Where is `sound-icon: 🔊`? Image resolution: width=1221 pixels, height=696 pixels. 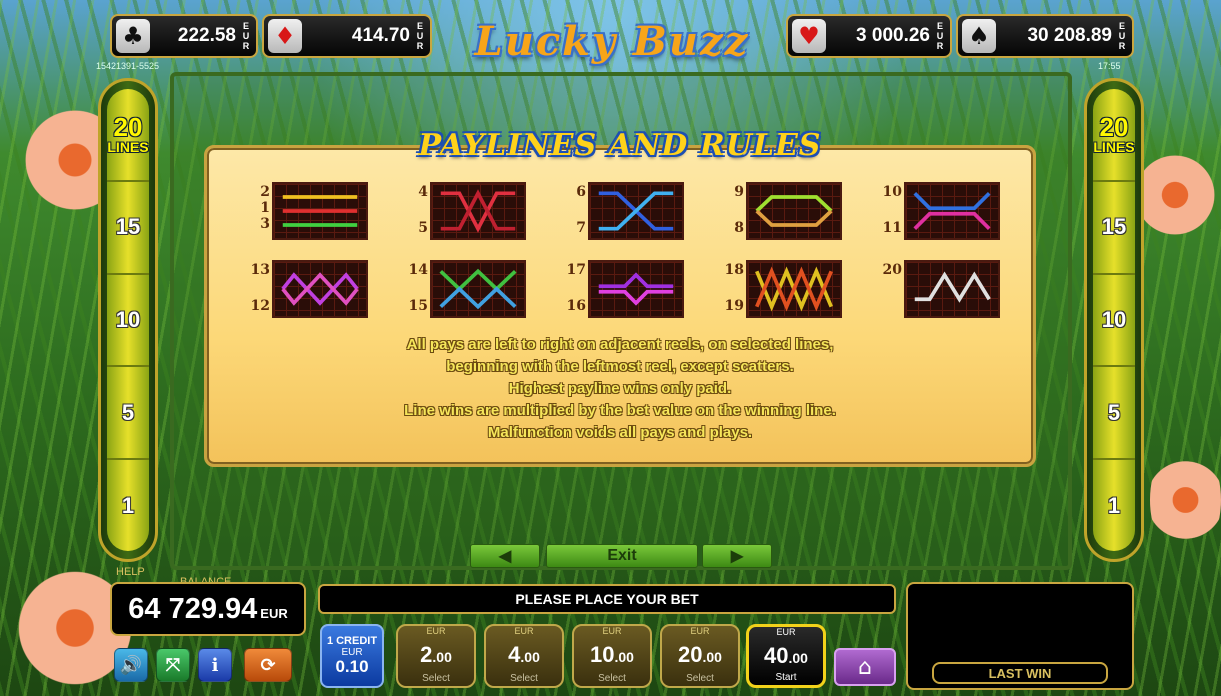
sound-icon: 🔊 is located at coordinates (131, 665).